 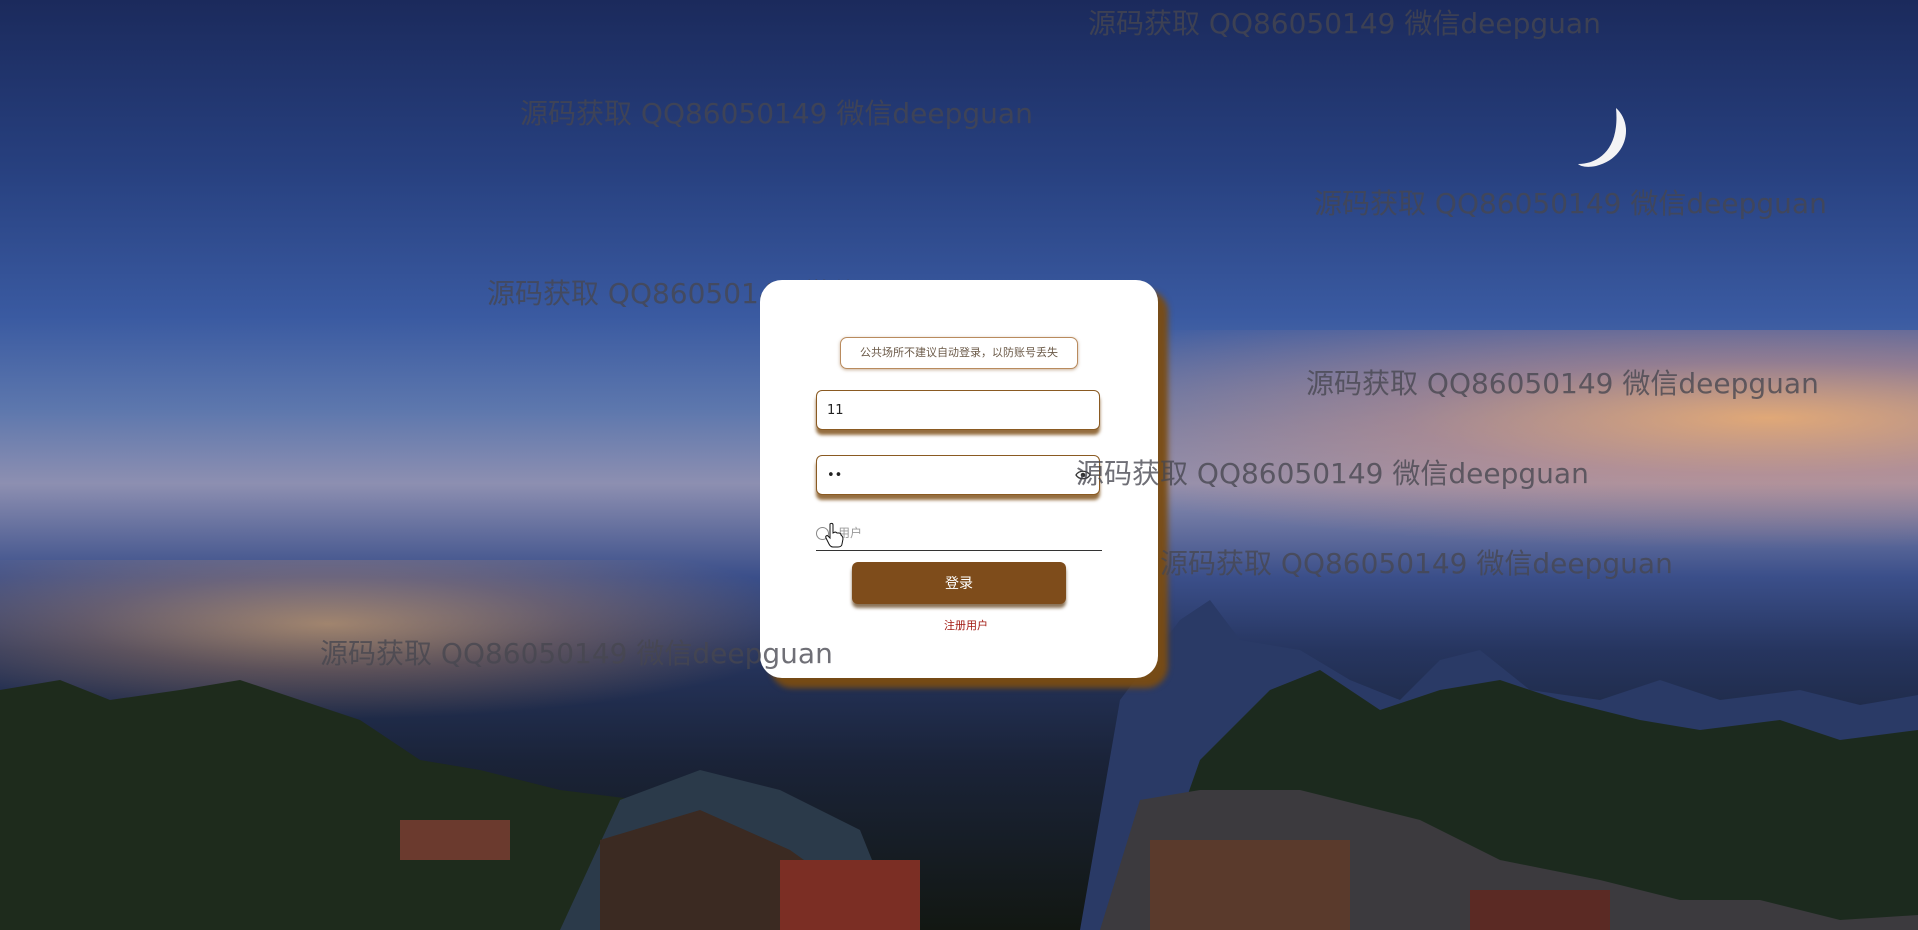 I want to click on crescent-moon-icon, so click(x=1602, y=137).